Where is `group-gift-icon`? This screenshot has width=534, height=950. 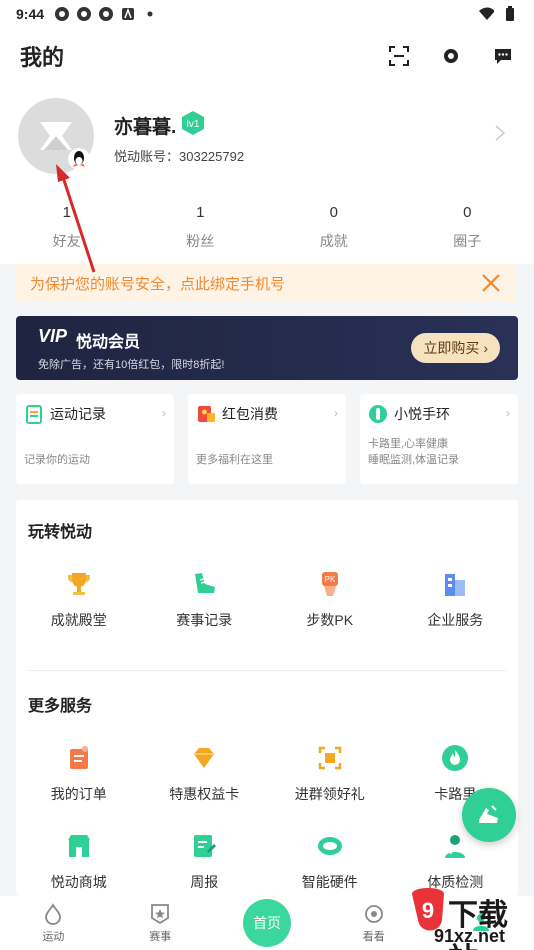
group-gift-icon is located at coordinates (330, 758).